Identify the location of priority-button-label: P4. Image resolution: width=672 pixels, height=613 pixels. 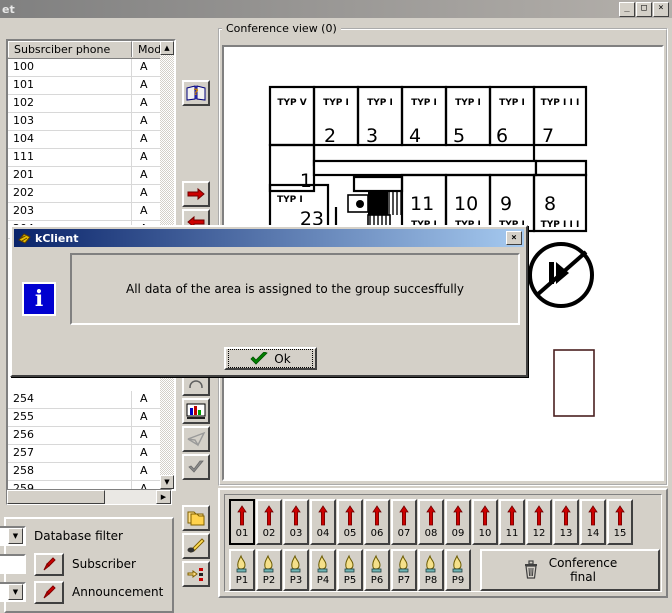
(323, 580).